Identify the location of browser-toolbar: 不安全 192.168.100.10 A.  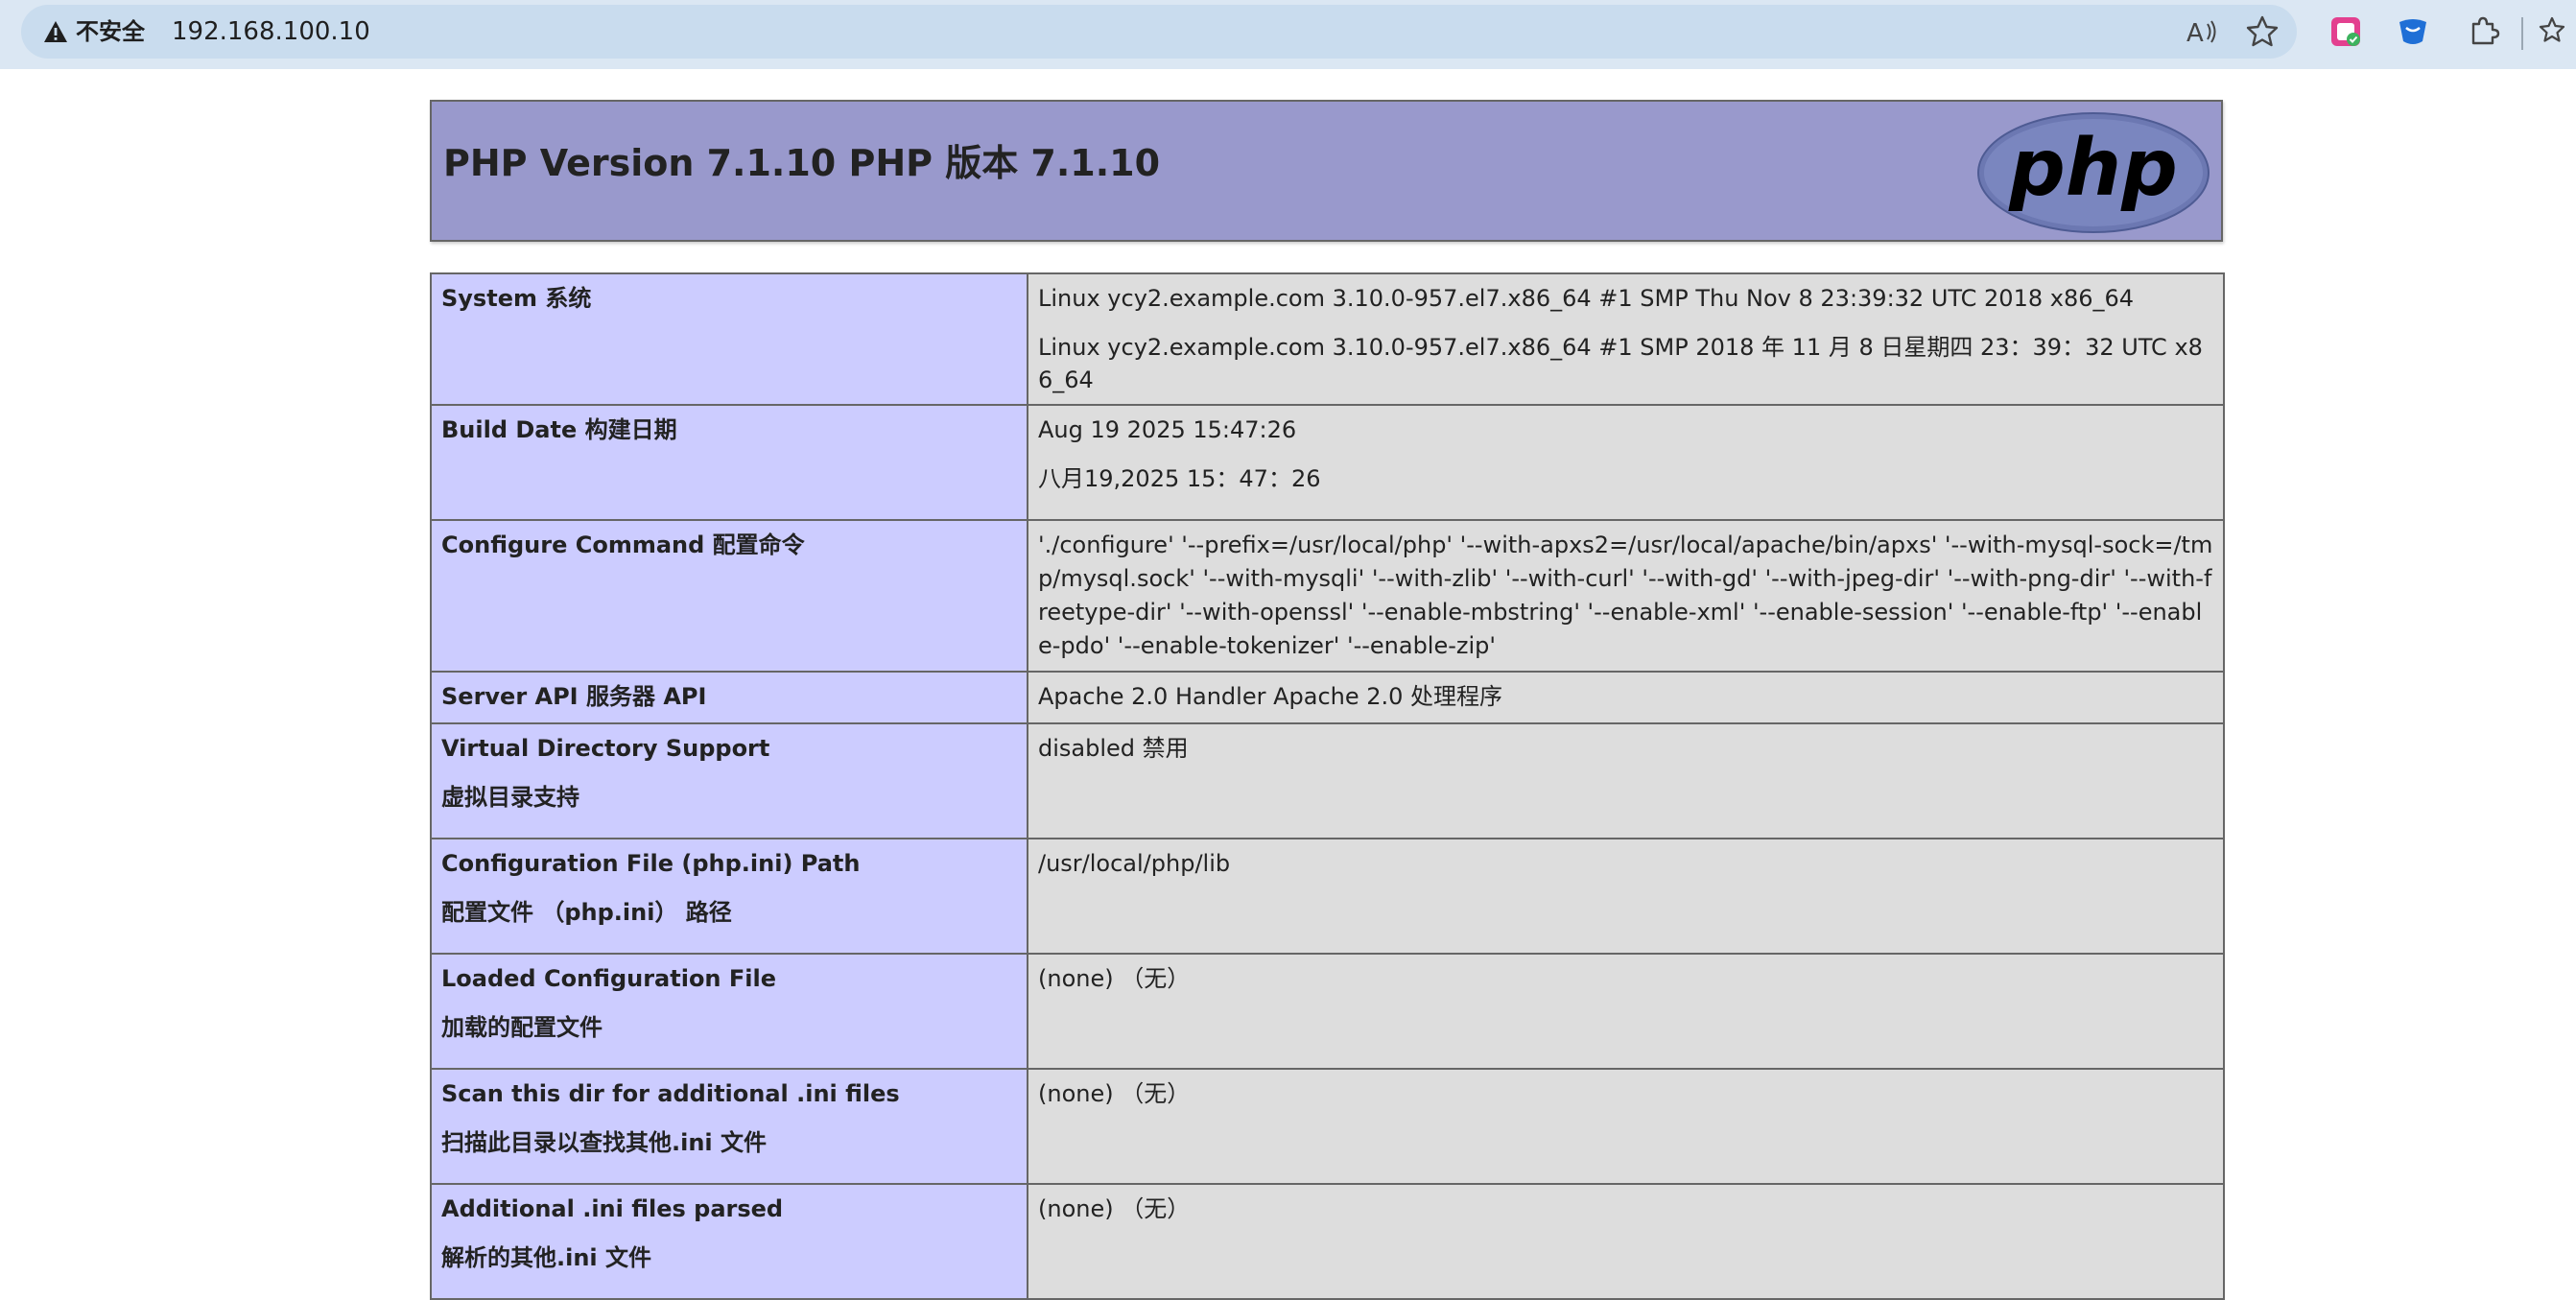
(1288, 35).